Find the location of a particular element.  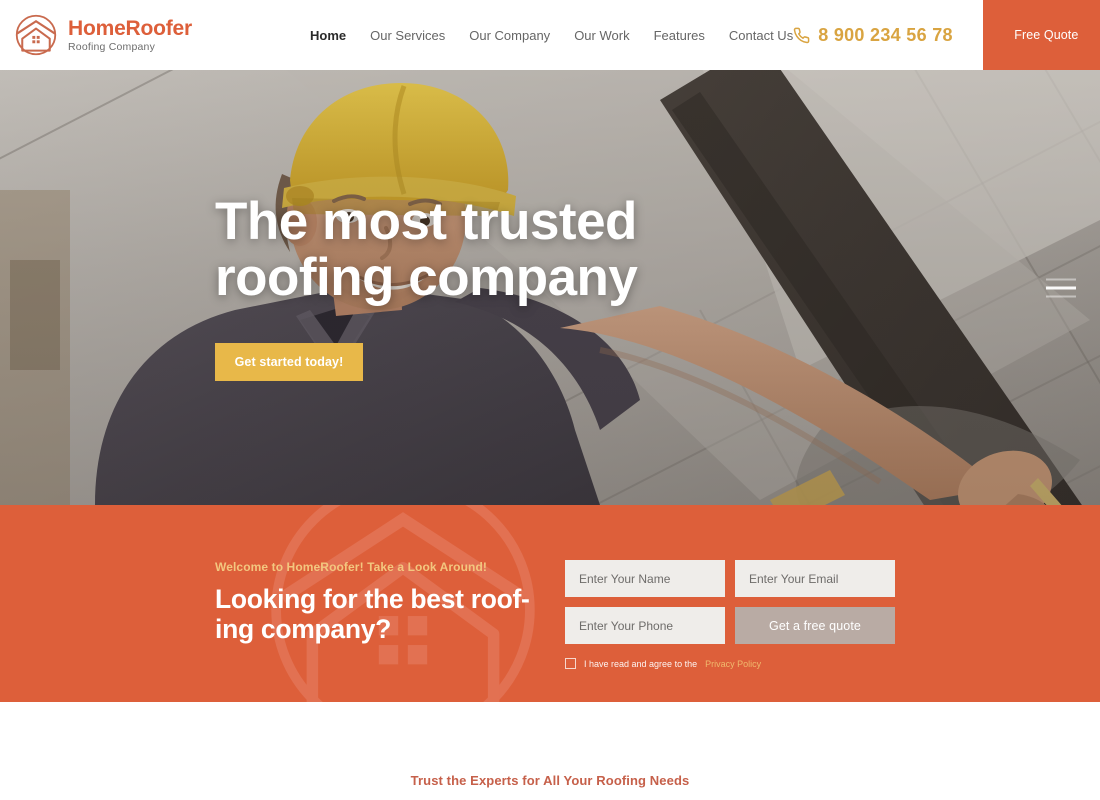

hamburger-line-top is located at coordinates (1061, 279).